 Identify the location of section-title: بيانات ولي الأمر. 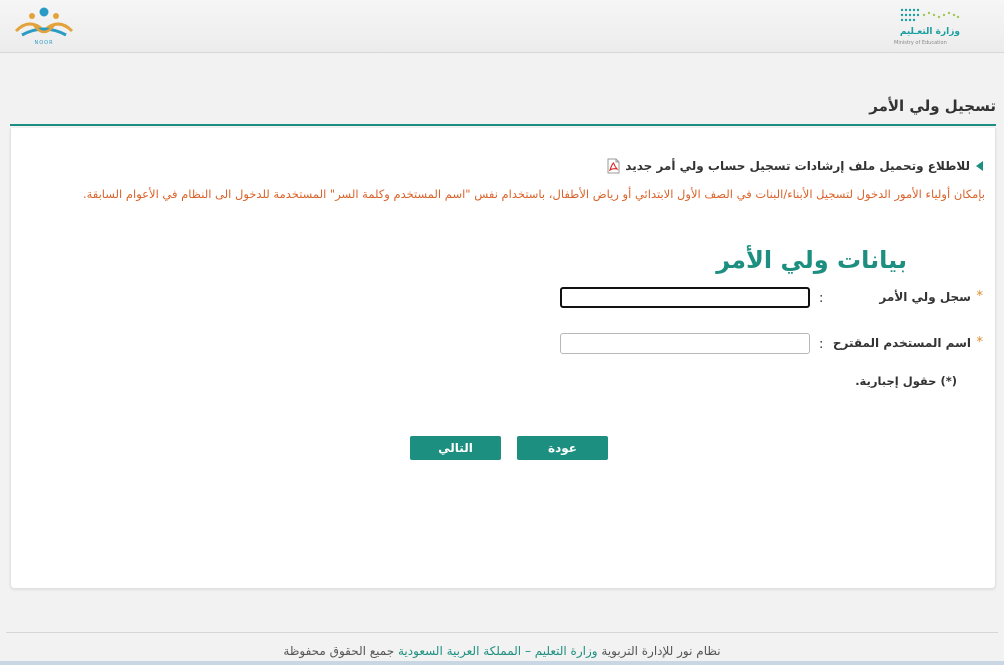
(811, 260).